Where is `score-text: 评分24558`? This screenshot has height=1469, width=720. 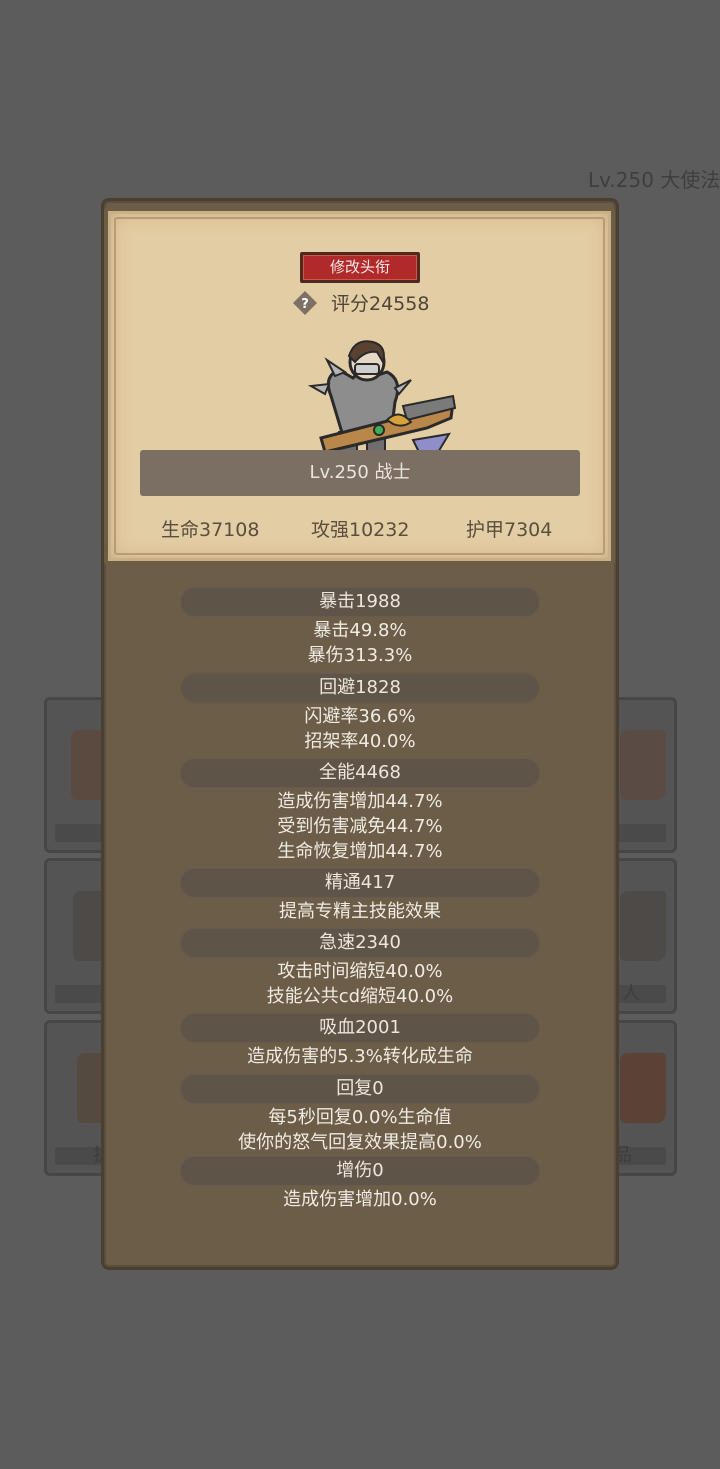 score-text: 评分24558 is located at coordinates (380, 304).